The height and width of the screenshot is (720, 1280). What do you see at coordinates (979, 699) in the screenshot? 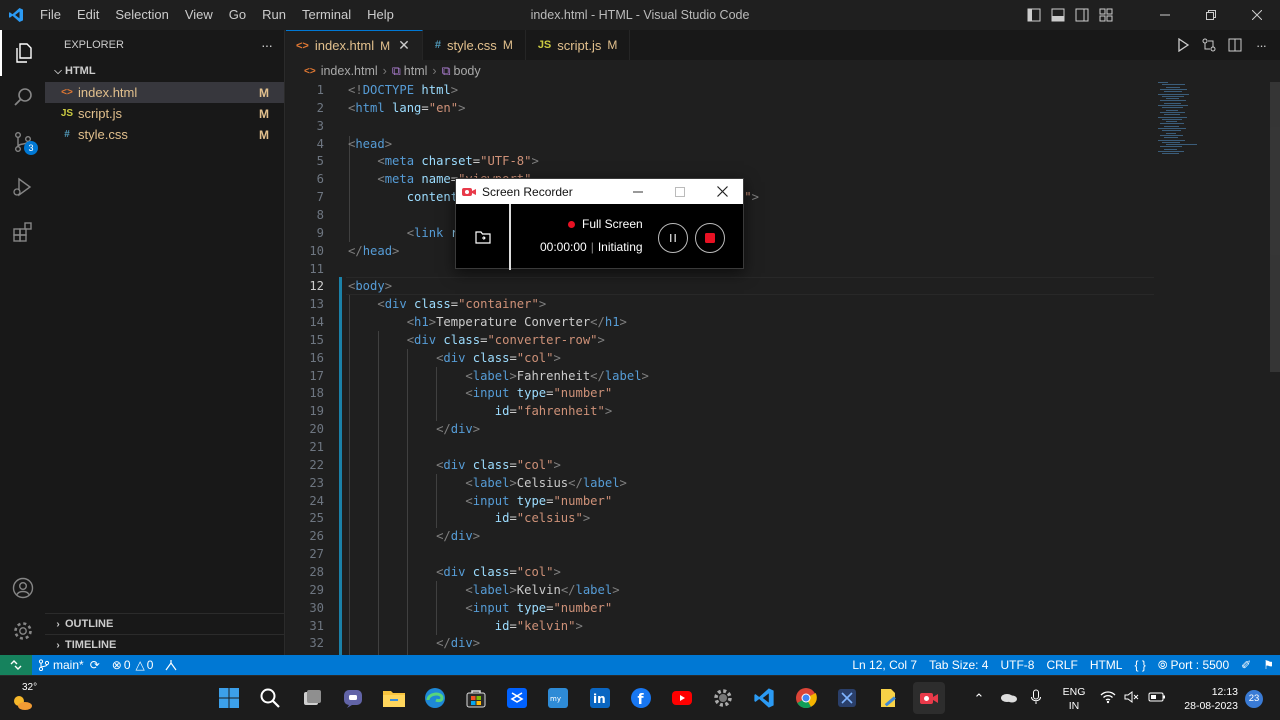
I see `show-hidden-icons-chevron-icon: ⌃` at bounding box center [979, 699].